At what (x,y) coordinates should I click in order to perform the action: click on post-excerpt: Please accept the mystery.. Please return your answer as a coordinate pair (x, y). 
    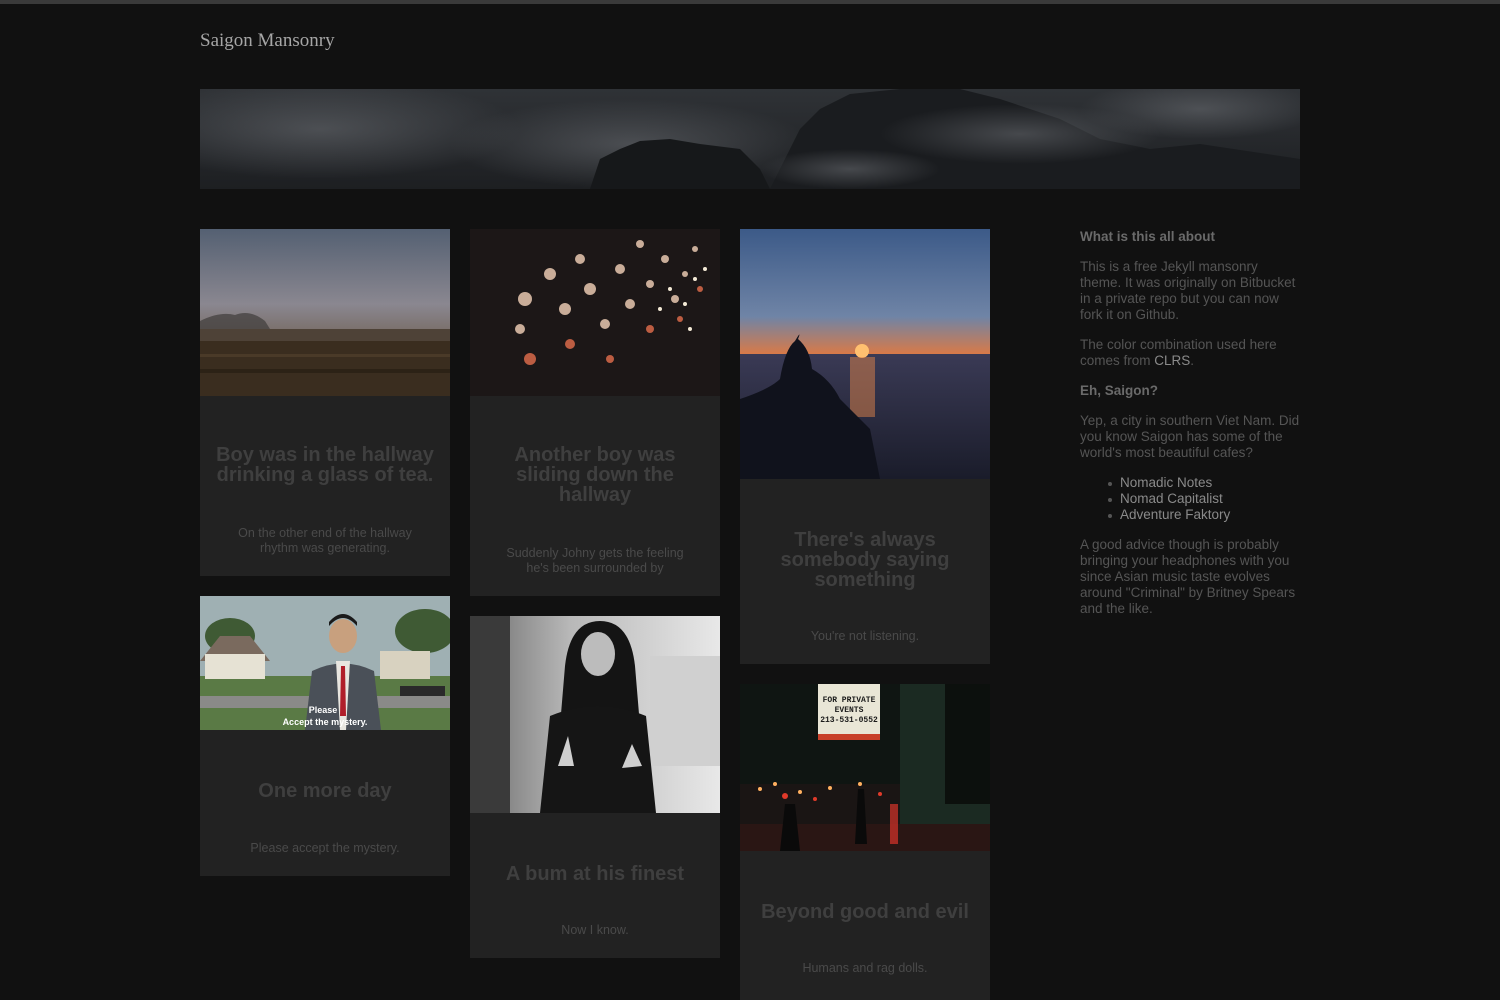
    Looking at the image, I should click on (325, 848).